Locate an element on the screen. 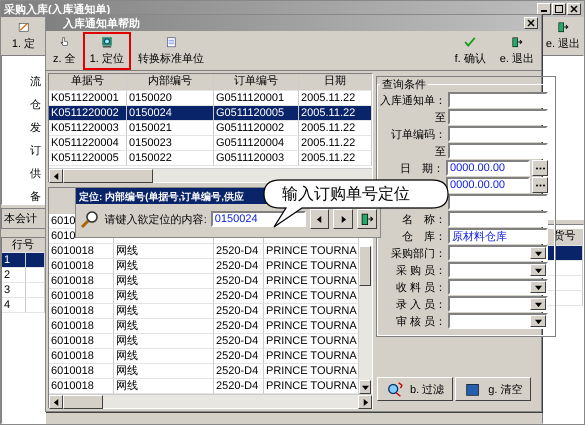  next-button is located at coordinates (343, 219).